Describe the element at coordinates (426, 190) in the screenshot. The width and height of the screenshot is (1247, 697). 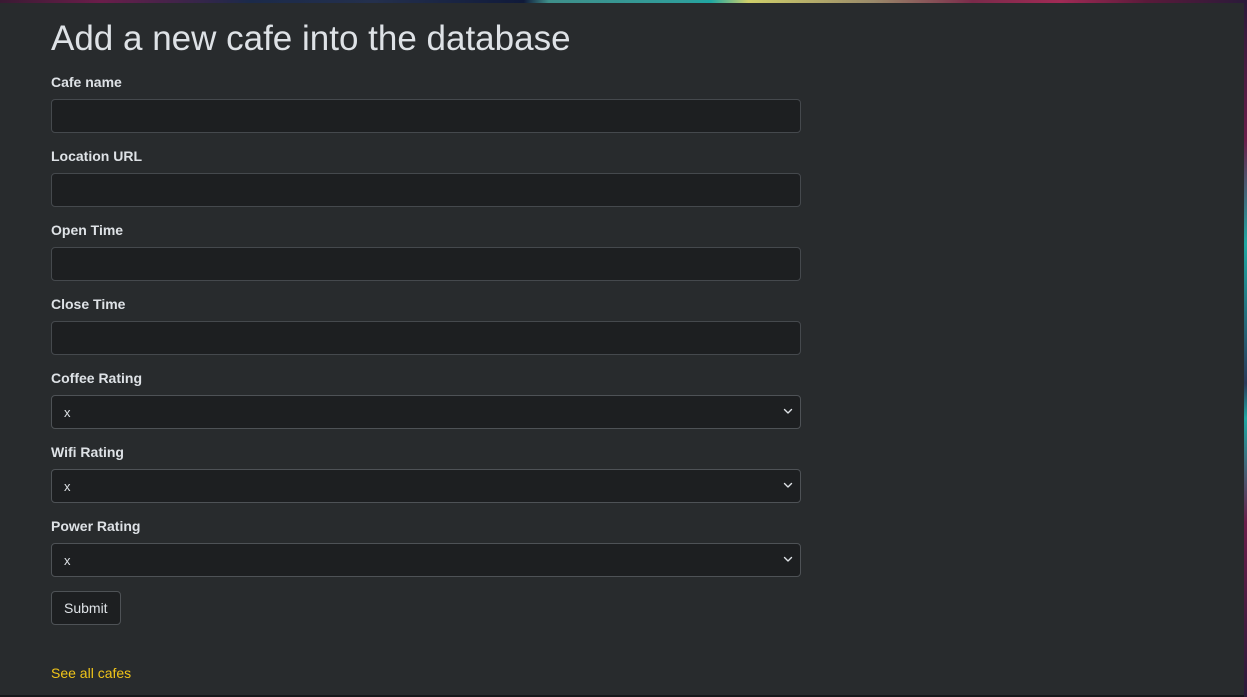
I see `location-url-input` at that location.